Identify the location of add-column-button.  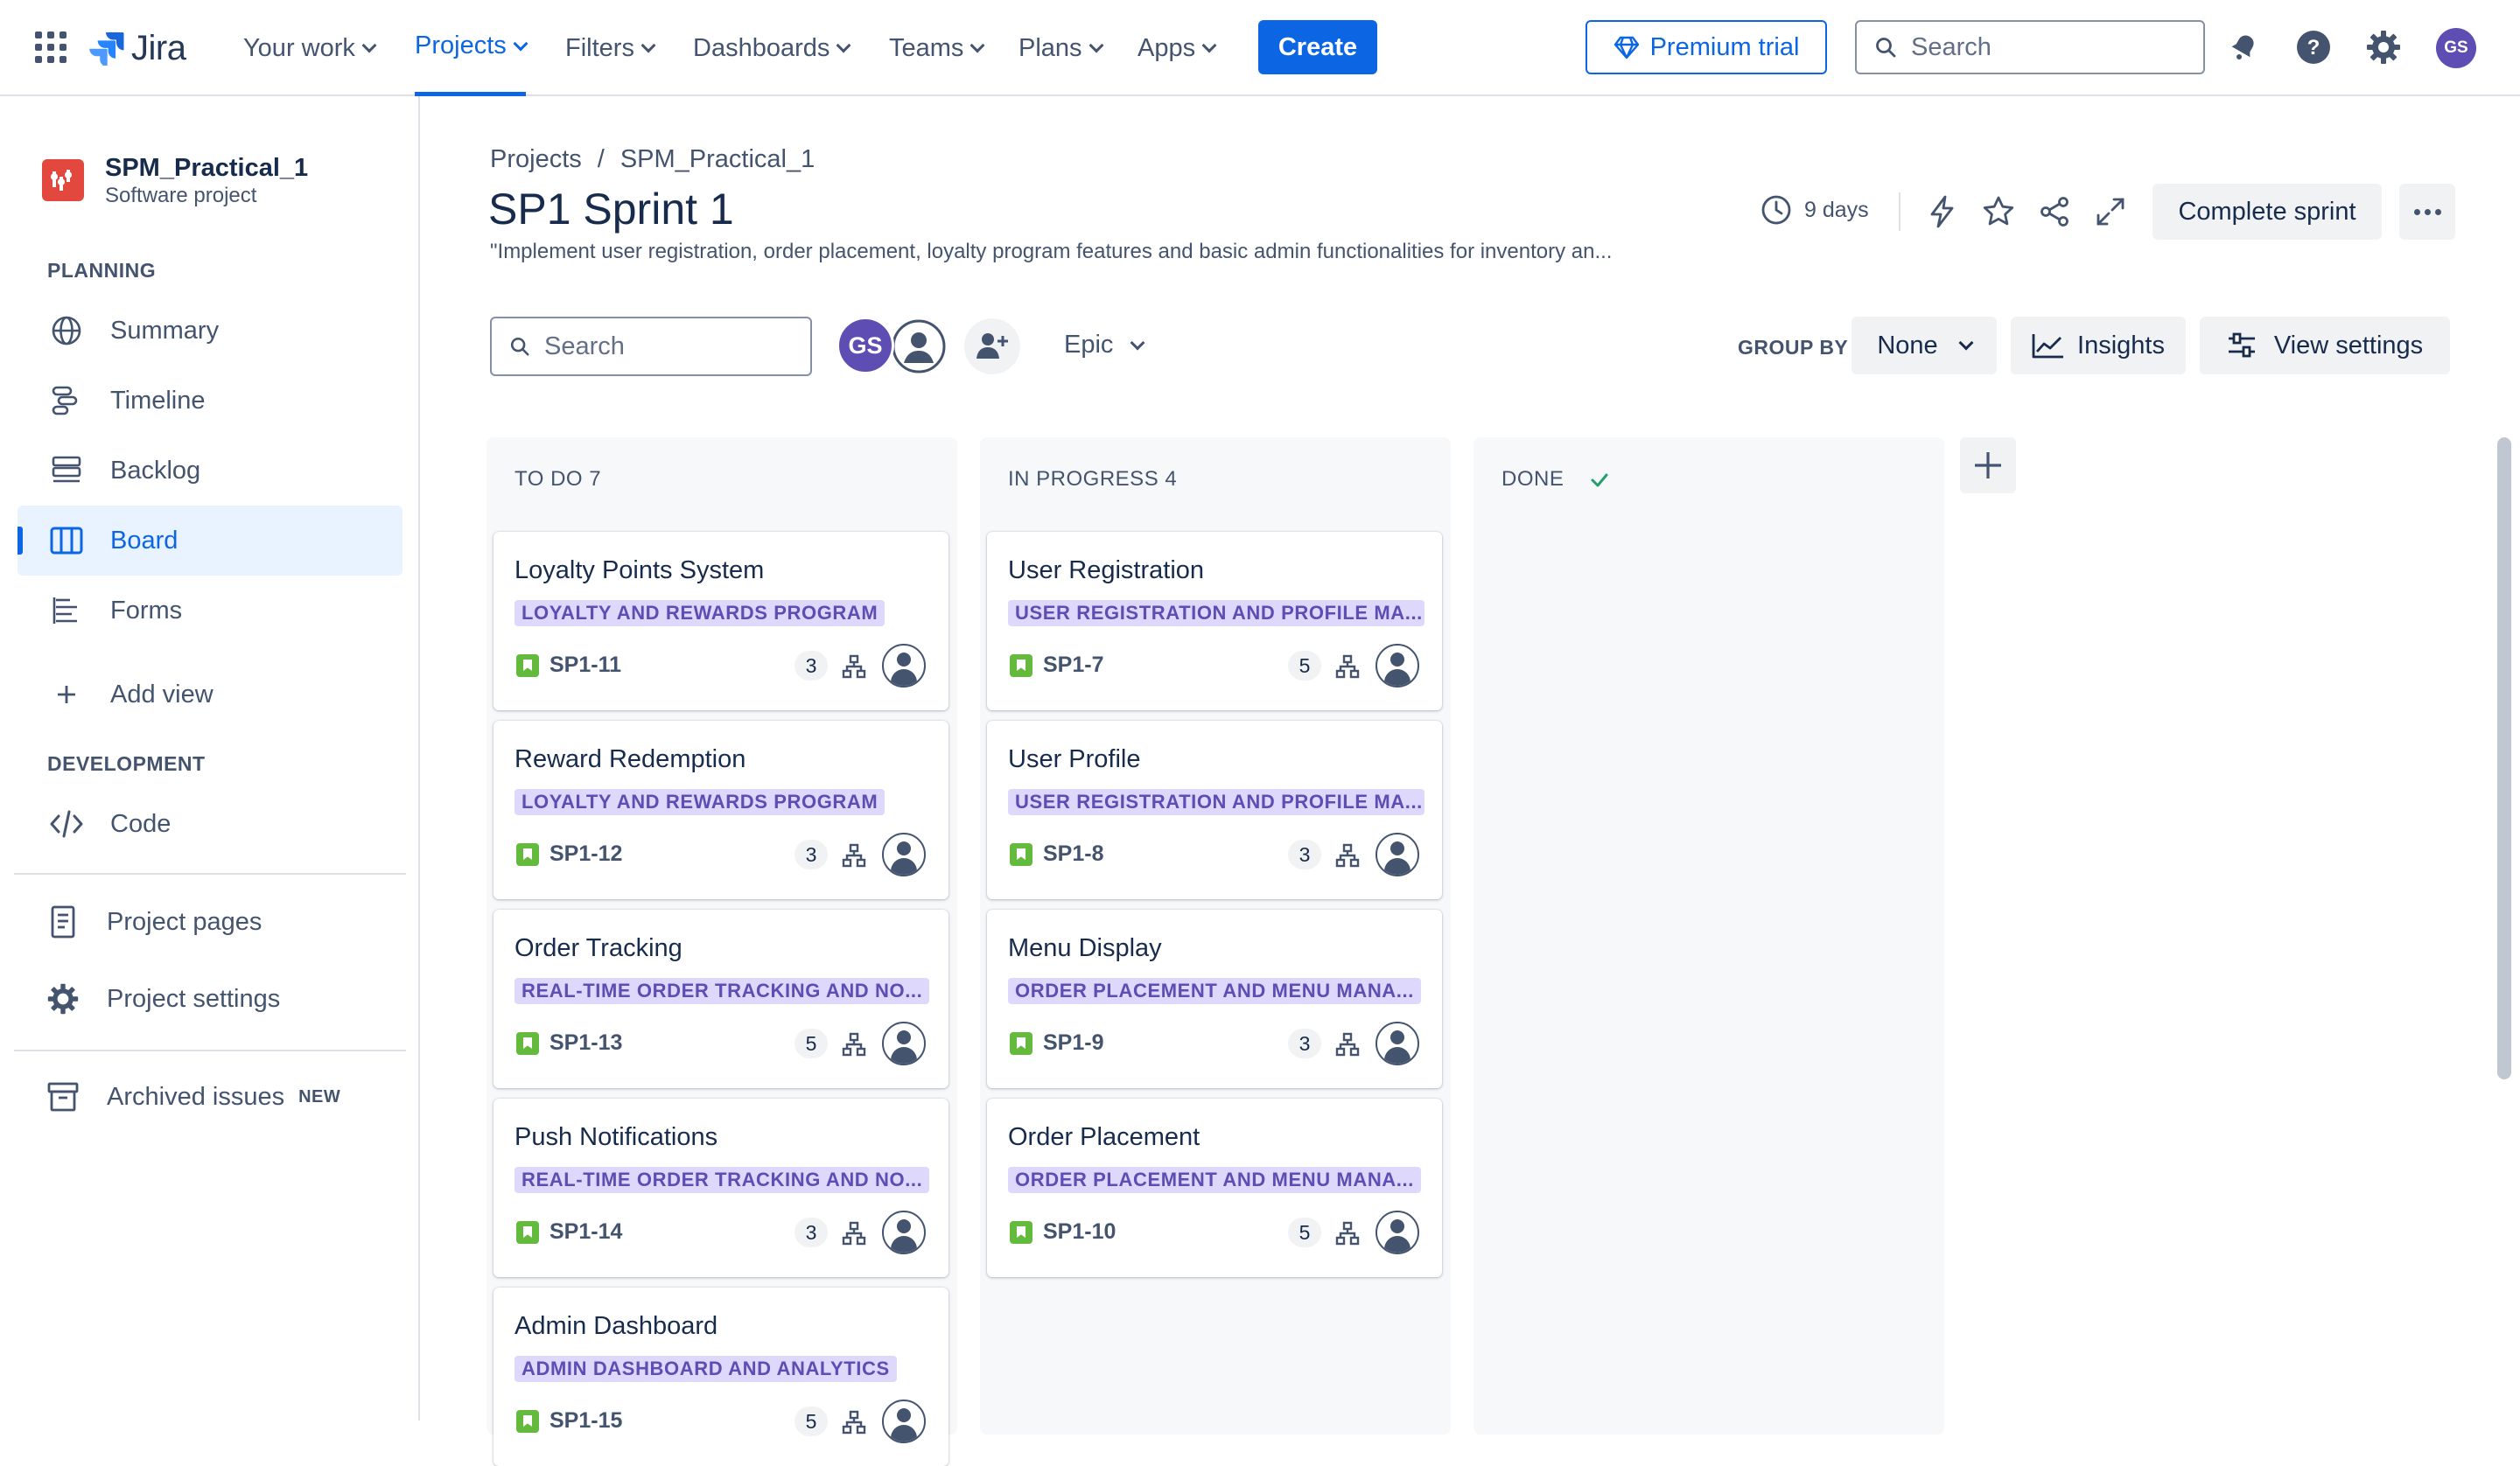
(1988, 465).